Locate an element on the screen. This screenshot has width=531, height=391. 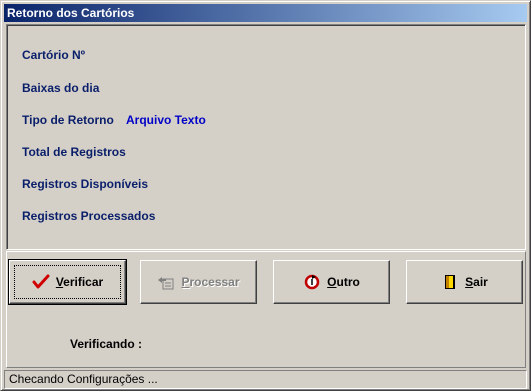
total-registros-label: Total de Registros is located at coordinates (74, 152).